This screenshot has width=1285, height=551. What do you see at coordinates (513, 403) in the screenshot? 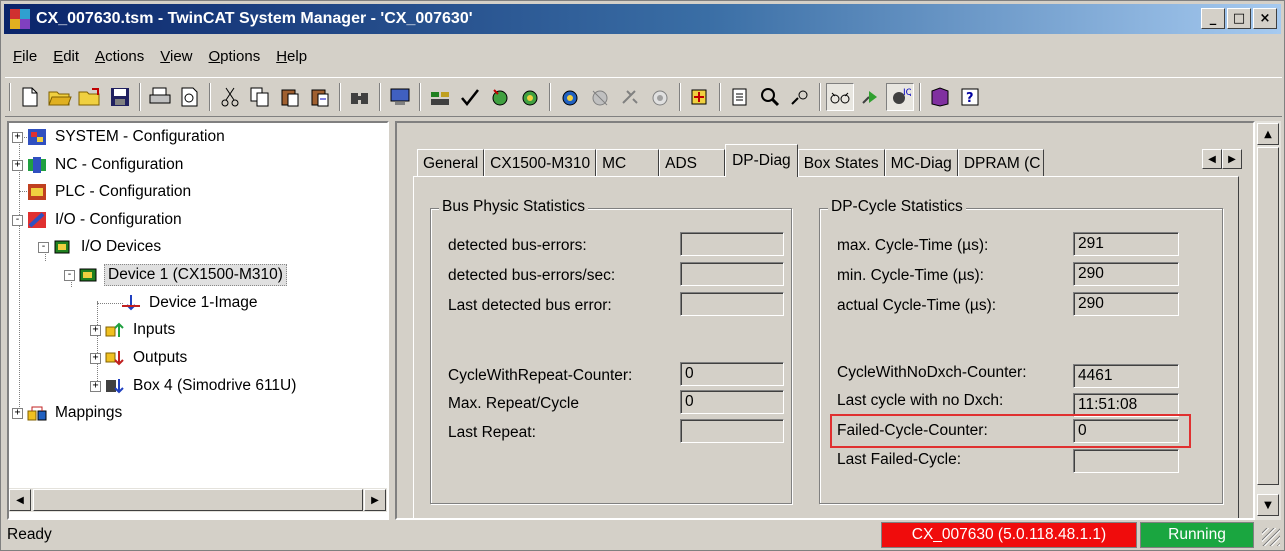
I see `field-label: Max. Repeat/Cycle` at bounding box center [513, 403].